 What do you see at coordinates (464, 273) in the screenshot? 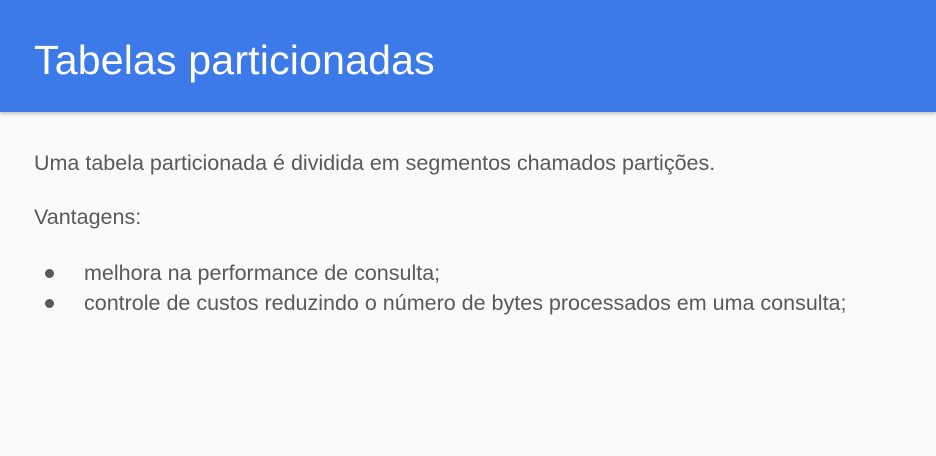
I see `list-item: melhora na performance de consulta;` at bounding box center [464, 273].